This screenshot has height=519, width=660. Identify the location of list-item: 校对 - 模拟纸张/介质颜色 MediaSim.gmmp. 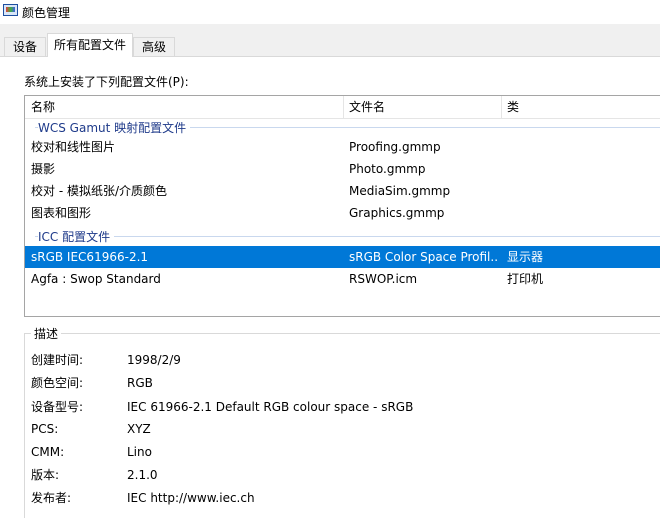
(342, 191).